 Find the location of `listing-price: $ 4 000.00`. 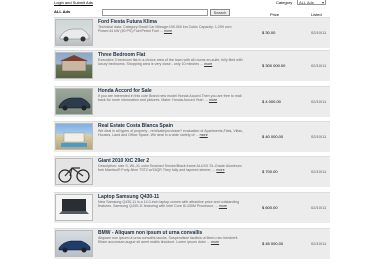

listing-price: $ 4 000.00 is located at coordinates (271, 101).